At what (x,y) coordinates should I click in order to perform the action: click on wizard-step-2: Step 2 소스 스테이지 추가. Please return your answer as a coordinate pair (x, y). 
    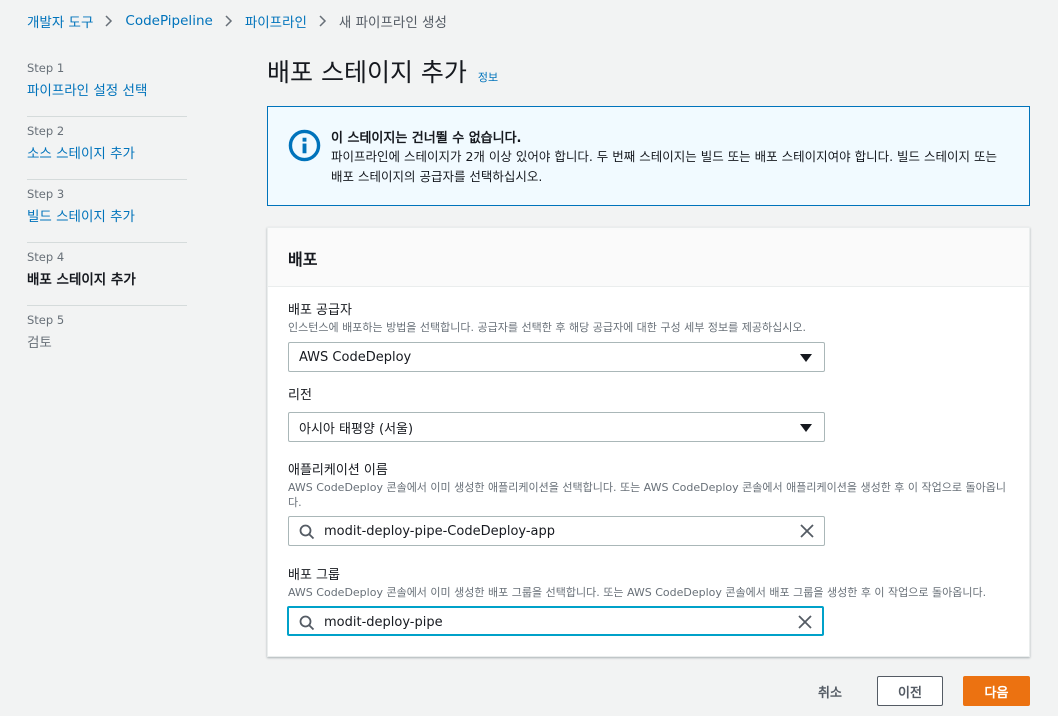
    Looking at the image, I should click on (107, 148).